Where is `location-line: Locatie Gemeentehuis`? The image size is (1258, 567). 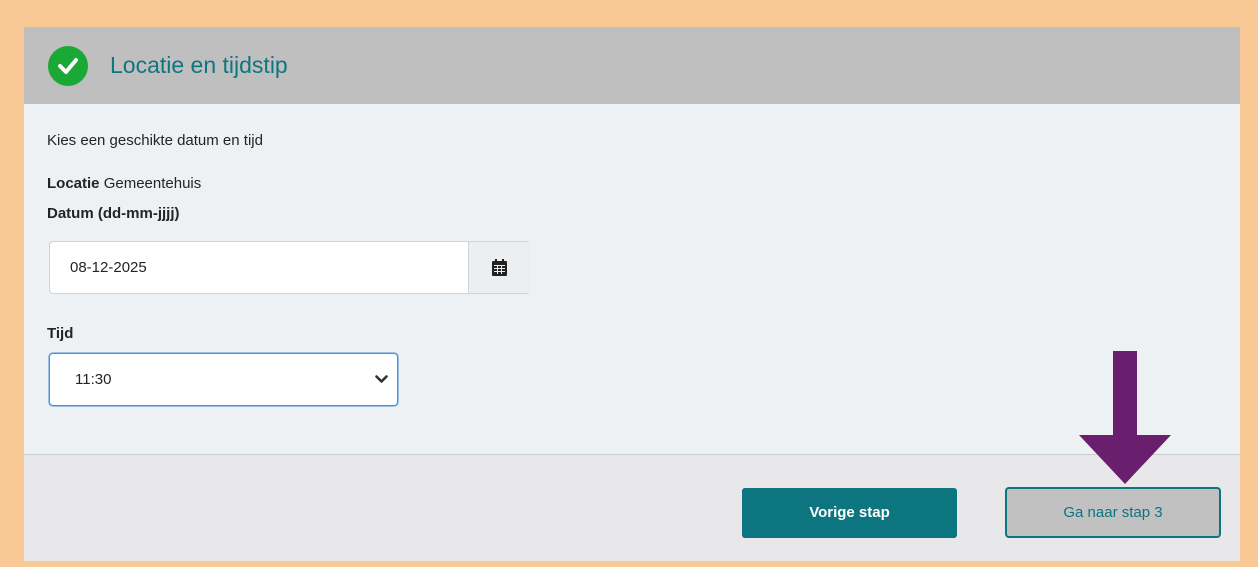 location-line: Locatie Gemeentehuis is located at coordinates (124, 183).